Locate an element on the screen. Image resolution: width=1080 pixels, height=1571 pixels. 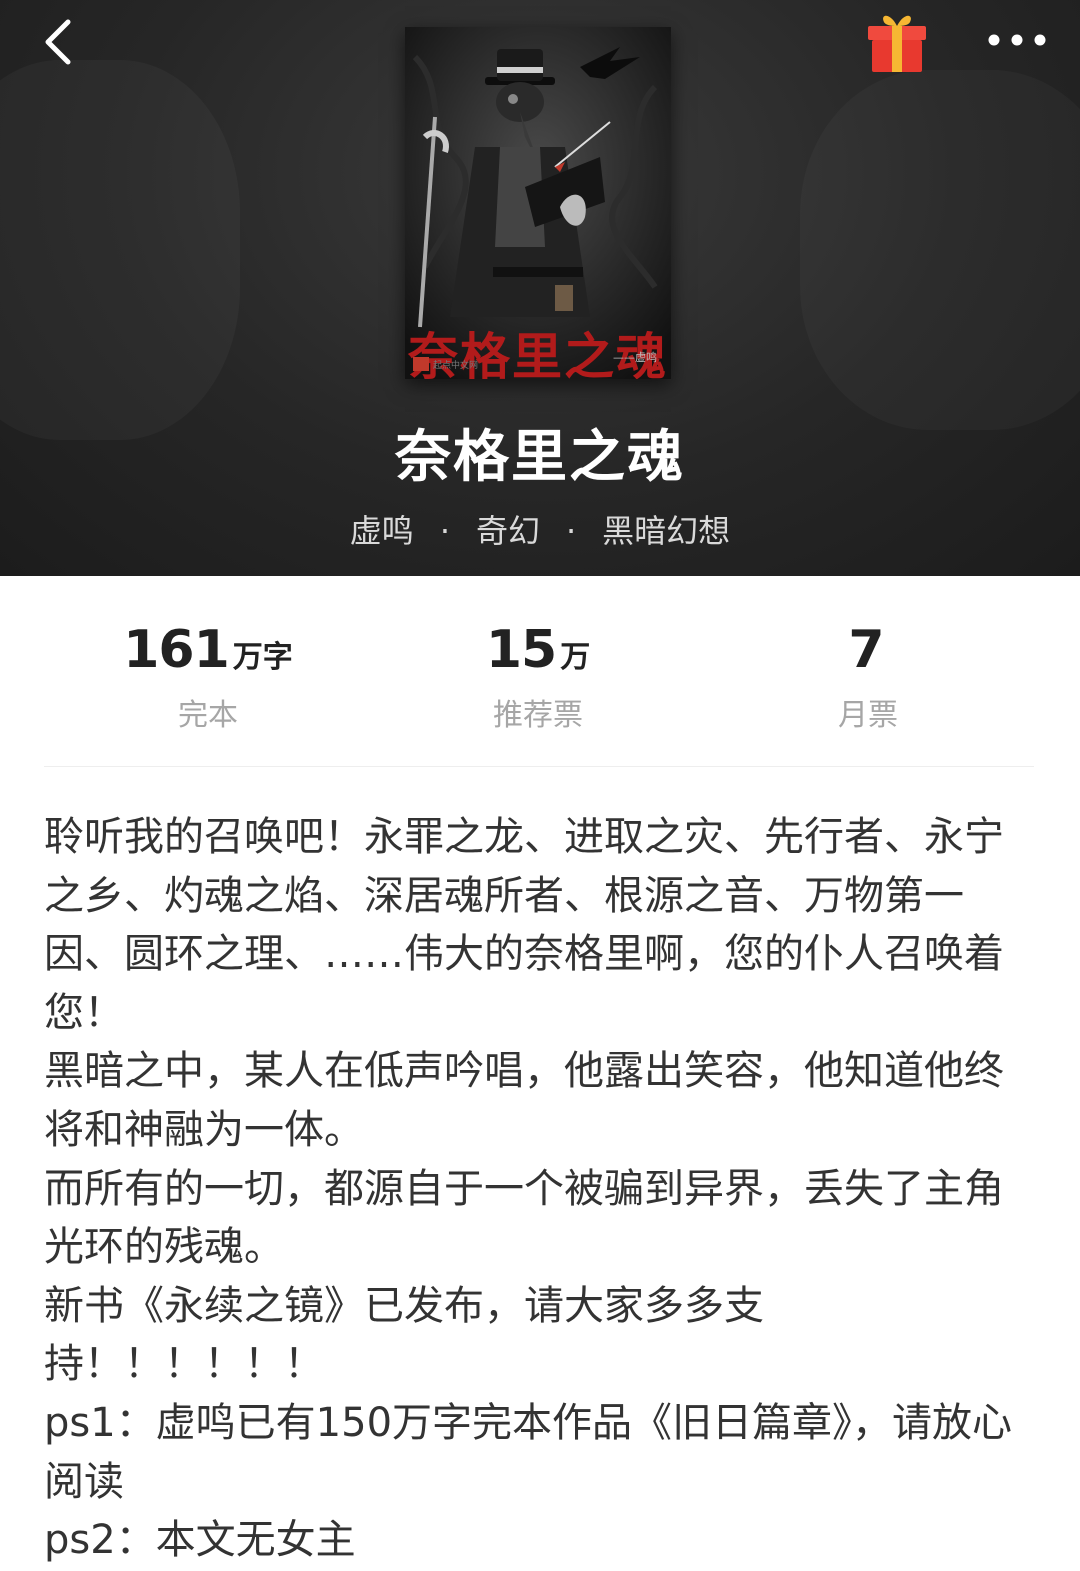
description-paragraph: ps2：本文无女主 is located at coordinates (200, 1540).